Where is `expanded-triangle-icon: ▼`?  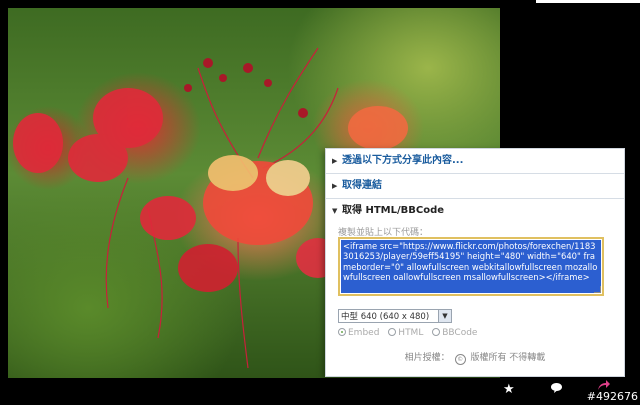 expanded-triangle-icon: ▼ is located at coordinates (335, 211).